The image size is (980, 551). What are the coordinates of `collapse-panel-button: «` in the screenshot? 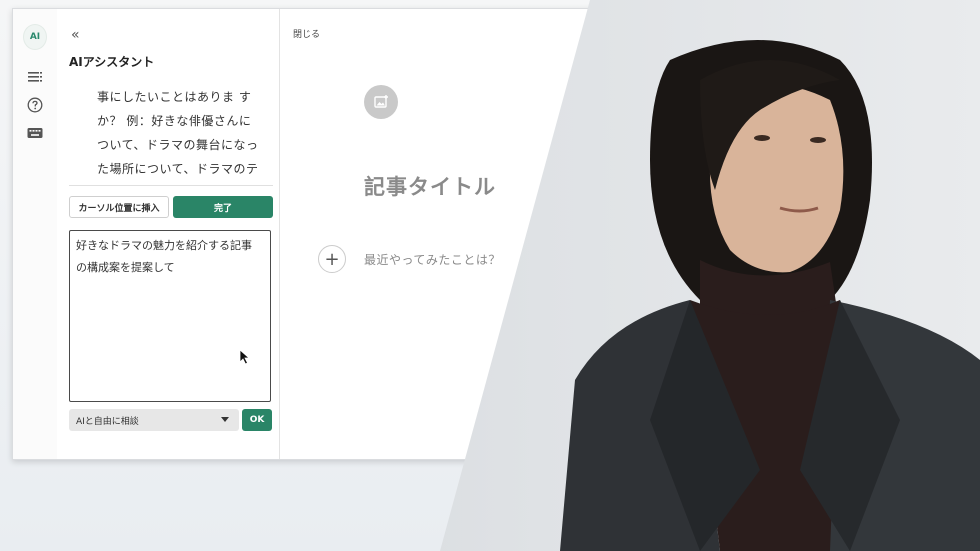 It's located at (75, 35).